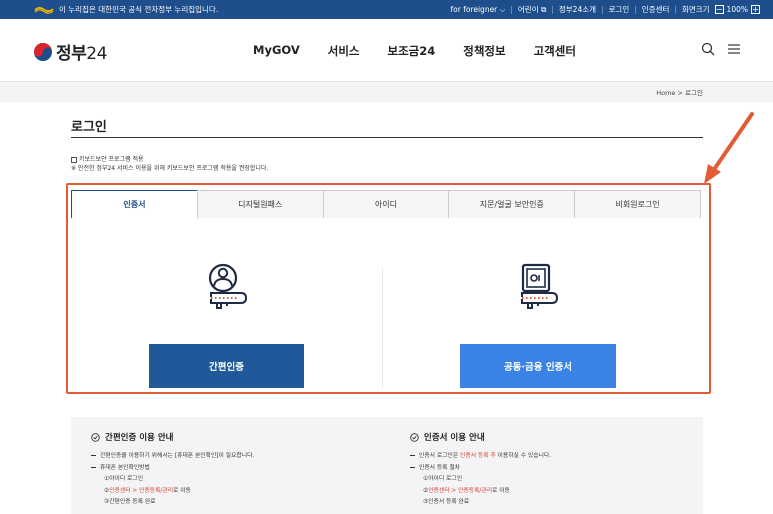  Describe the element at coordinates (134, 204) in the screenshot. I see `tab-certificate: 인증서` at that location.